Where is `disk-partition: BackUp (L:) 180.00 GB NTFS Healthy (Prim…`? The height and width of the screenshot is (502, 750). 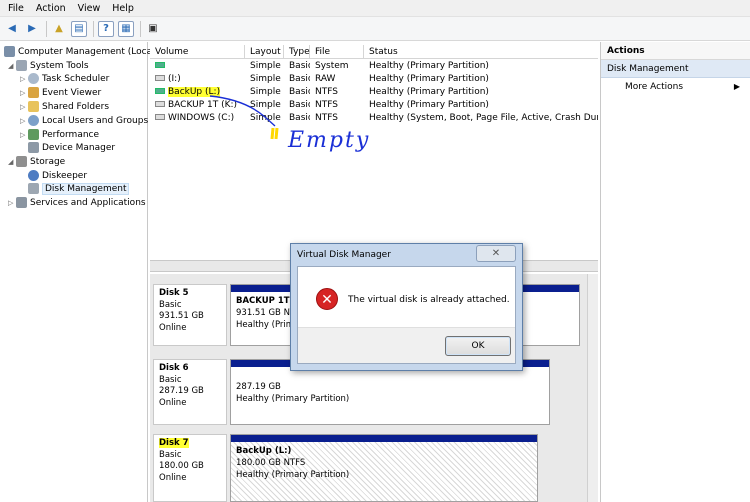
disk-partition: BackUp (L:) 180.00 GB NTFS Healthy (Prim… is located at coordinates (384, 468).